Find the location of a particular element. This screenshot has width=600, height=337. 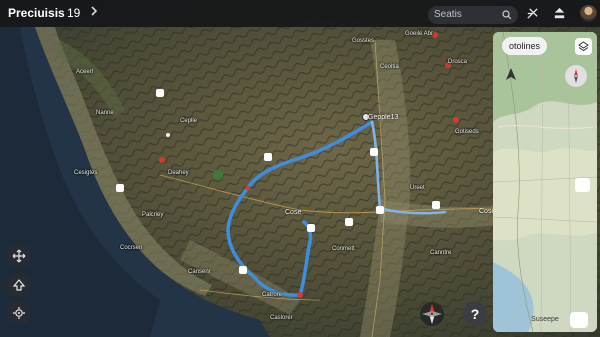

map-label: Gotiseds is located at coordinates (467, 132).